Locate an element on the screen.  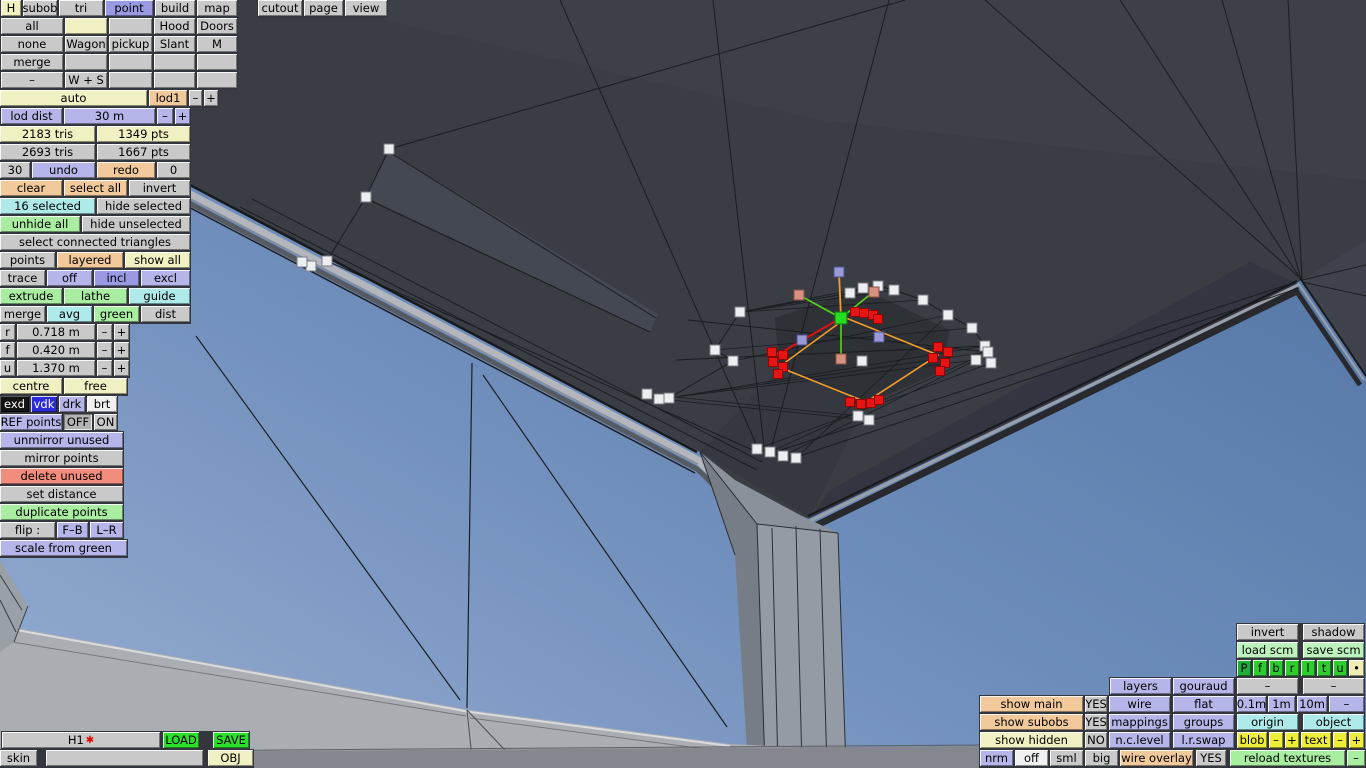
button-16-selected: 16 selected is located at coordinates (47, 206).